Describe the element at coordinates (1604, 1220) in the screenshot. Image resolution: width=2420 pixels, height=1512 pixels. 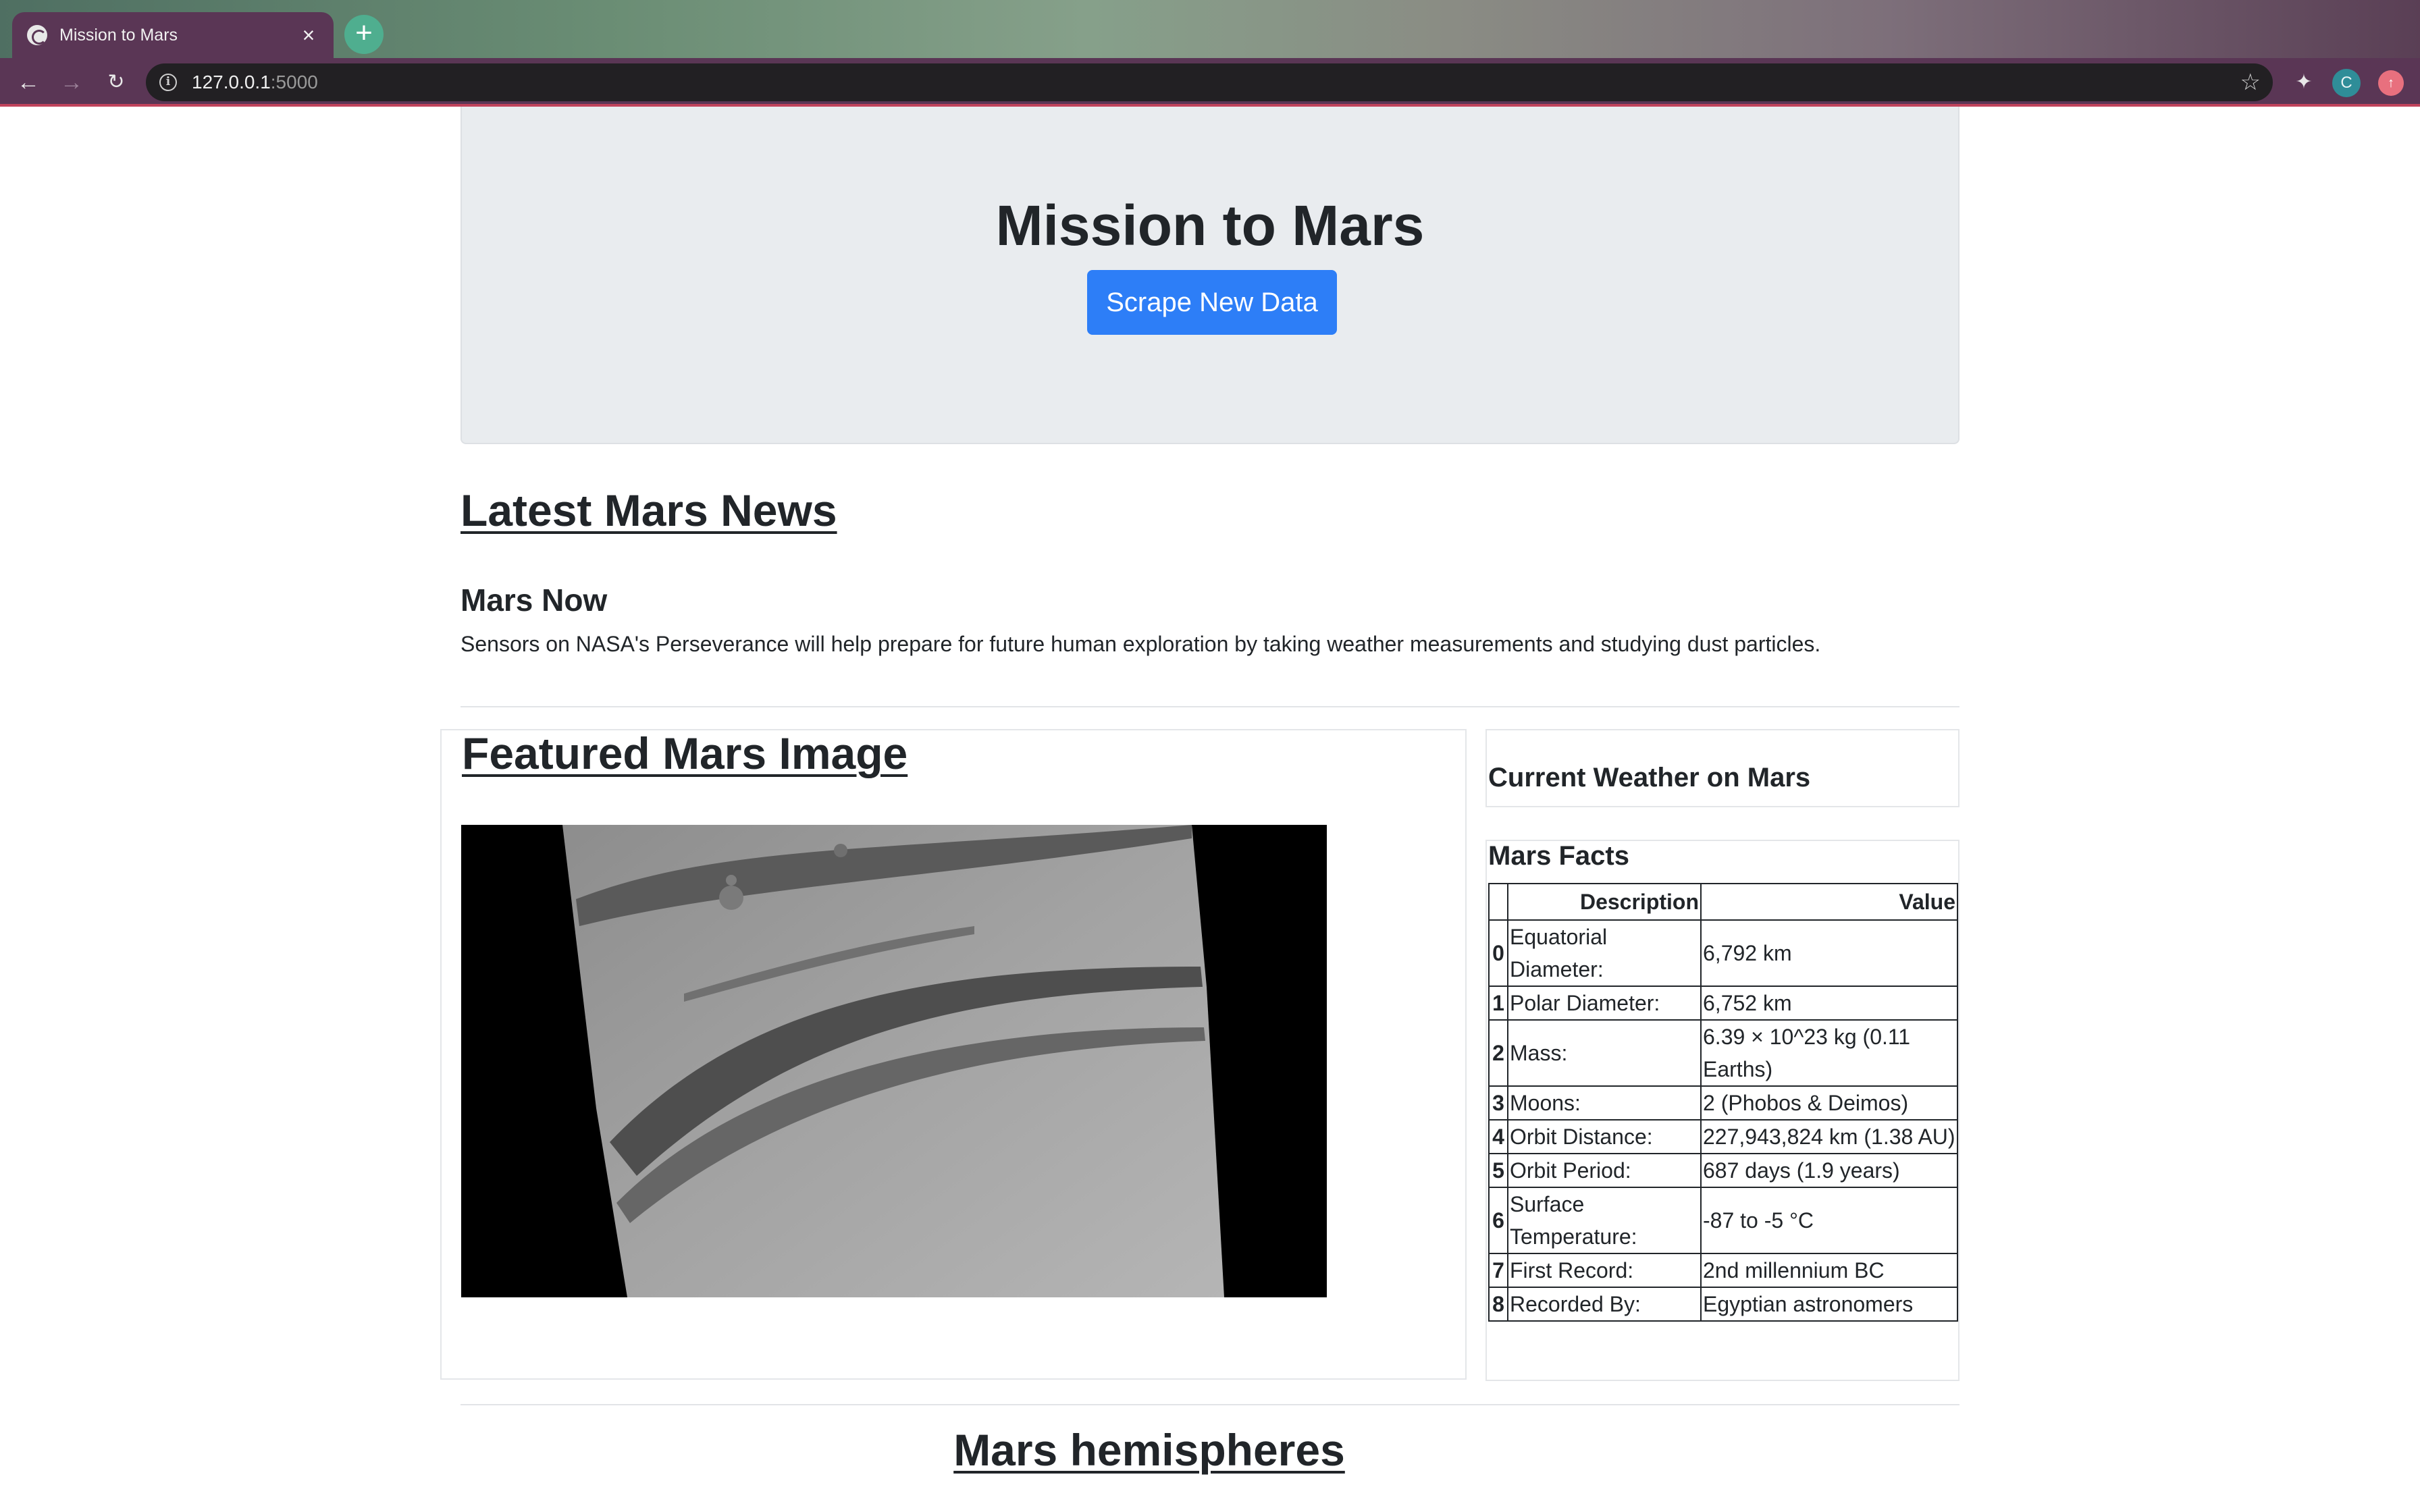
I see `fact-description: Surface Temperature:` at that location.